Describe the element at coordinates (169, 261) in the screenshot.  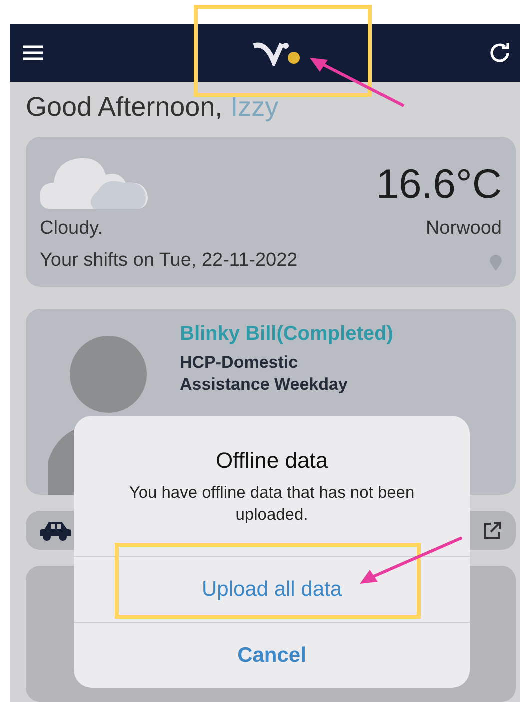
I see `shifts-date-text: Your shifts on Tue, 22-11-2022` at that location.